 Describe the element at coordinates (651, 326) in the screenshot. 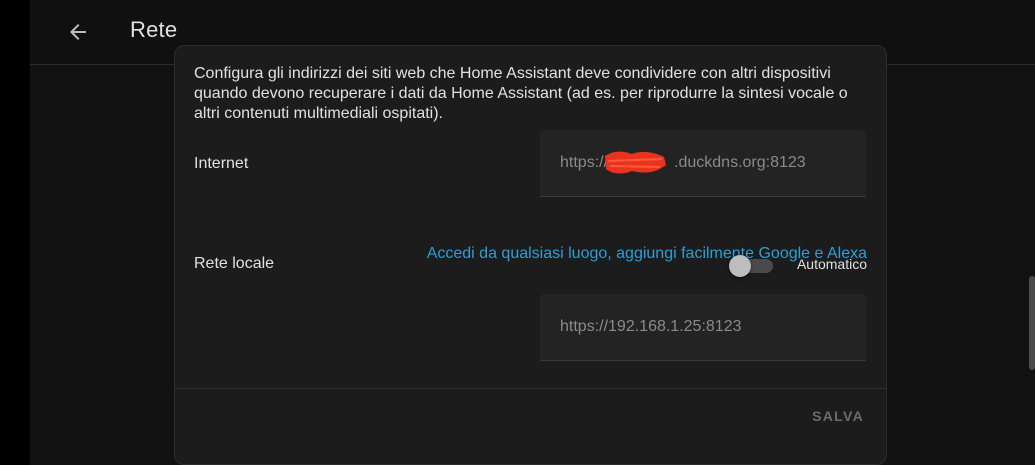

I see `local-url-value: https://192.168.1.25:8123` at that location.